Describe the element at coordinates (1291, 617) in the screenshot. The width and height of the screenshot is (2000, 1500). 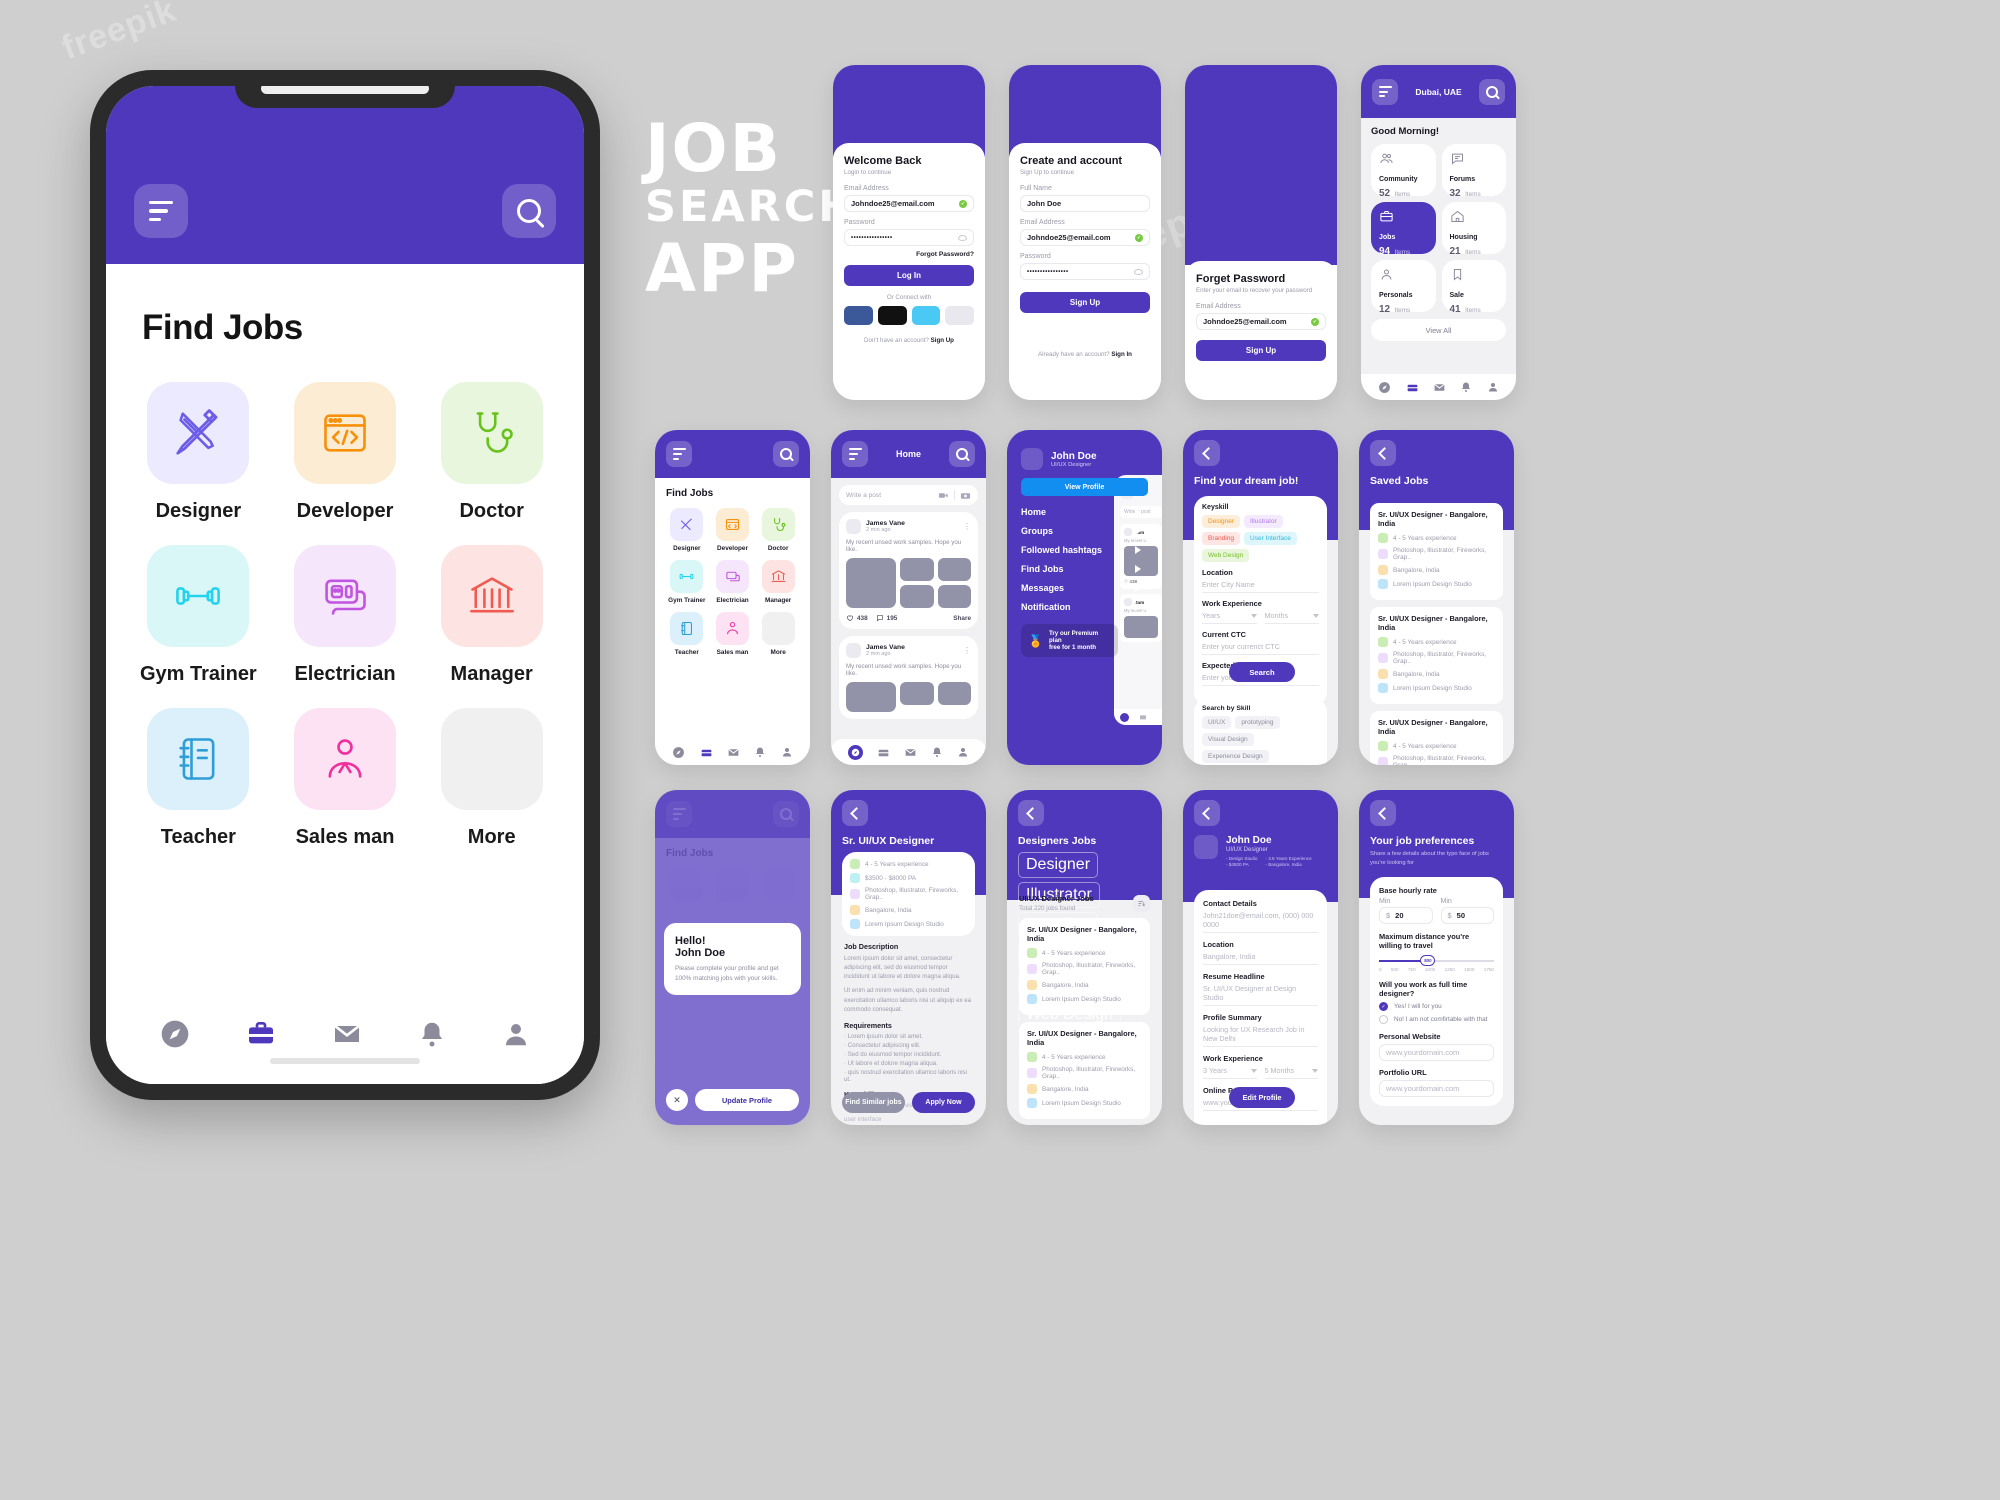
I see `months-select: Months` at that location.